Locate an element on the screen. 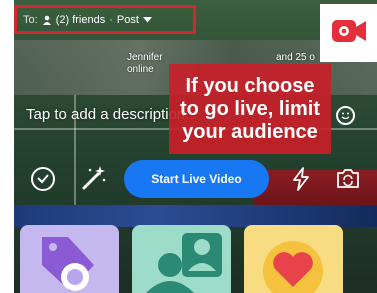 This screenshot has width=377, height=293. to-label: To: is located at coordinates (30, 19).